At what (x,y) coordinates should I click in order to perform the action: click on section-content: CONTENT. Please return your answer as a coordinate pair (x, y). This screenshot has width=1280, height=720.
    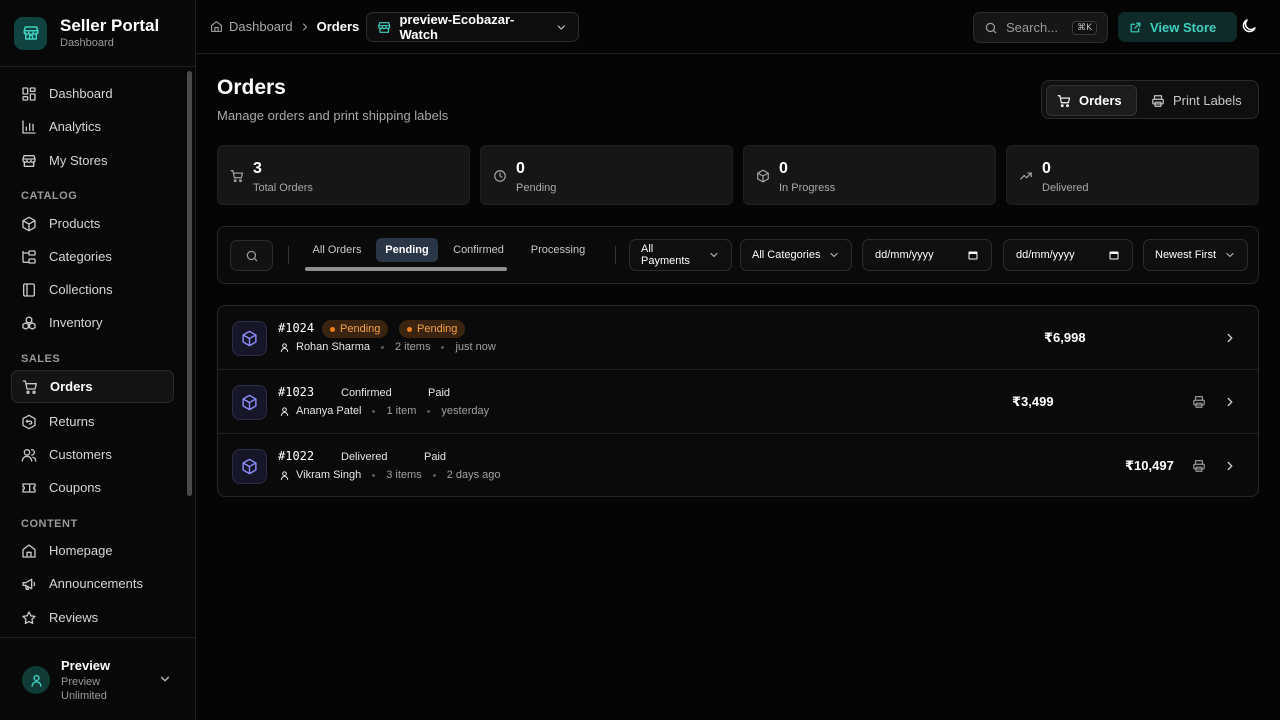
    Looking at the image, I should click on (49, 524).